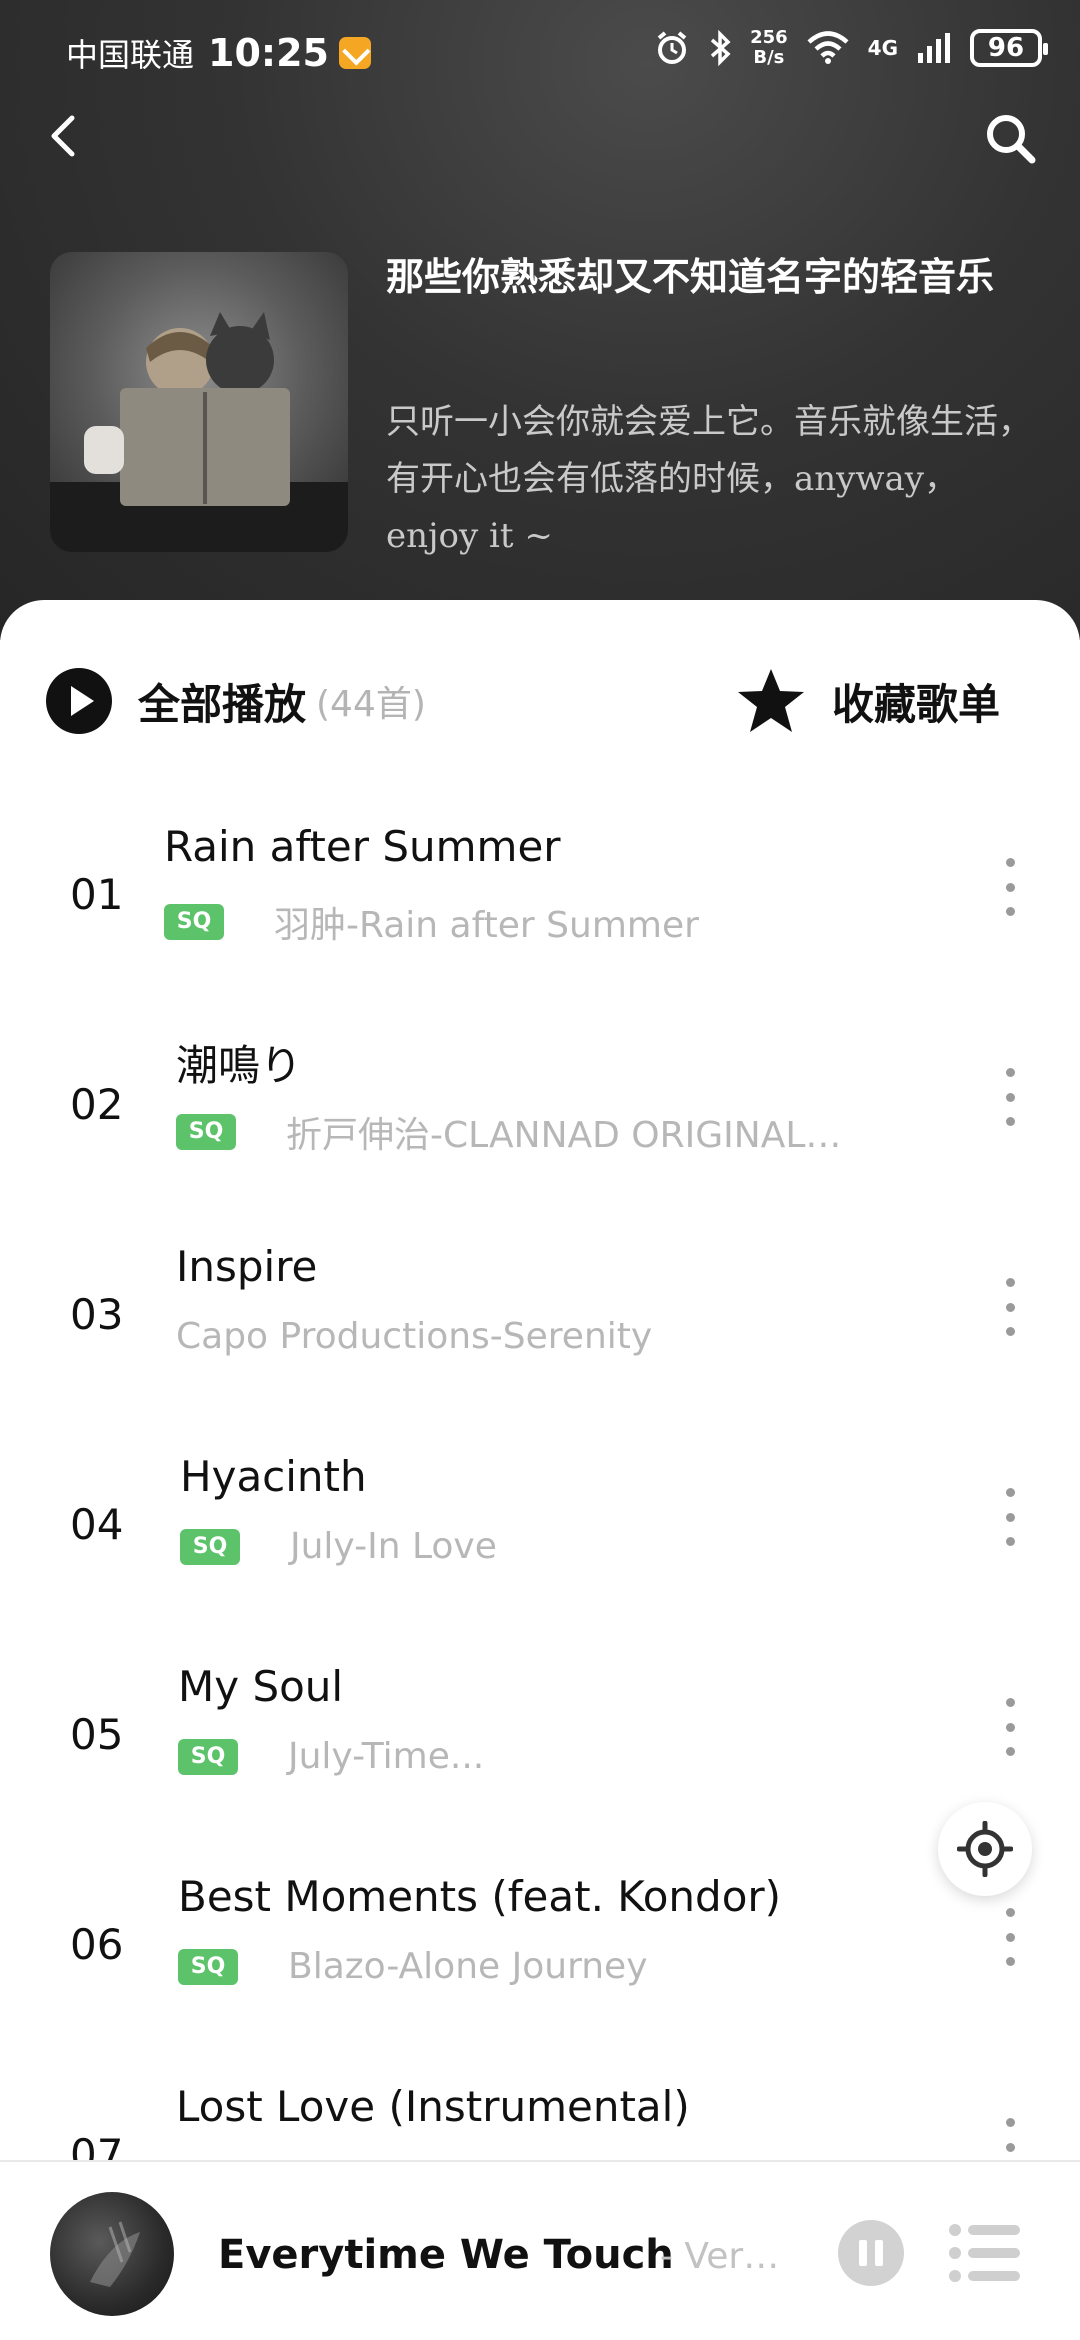 This screenshot has width=1080, height=2340. I want to click on chevron-left-icon, so click(63, 136).